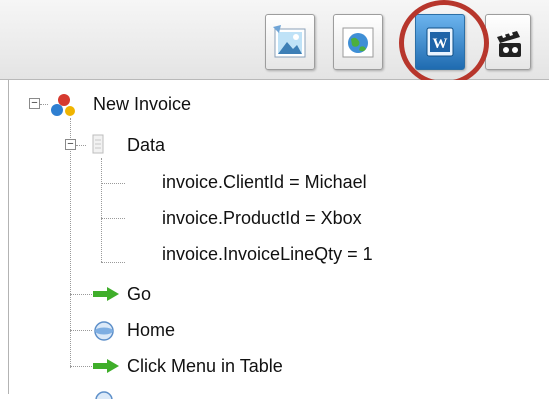 The image size is (549, 404). What do you see at coordinates (264, 182) in the screenshot?
I see `data-item-client-id: invoice.ClientId = Michael` at bounding box center [264, 182].